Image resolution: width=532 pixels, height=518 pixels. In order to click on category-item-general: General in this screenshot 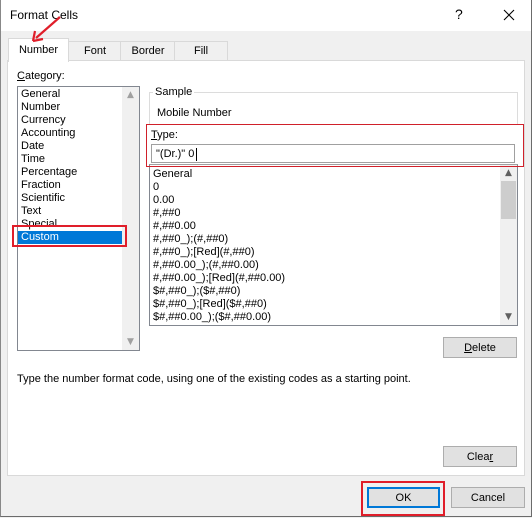, I will do `click(78, 94)`.